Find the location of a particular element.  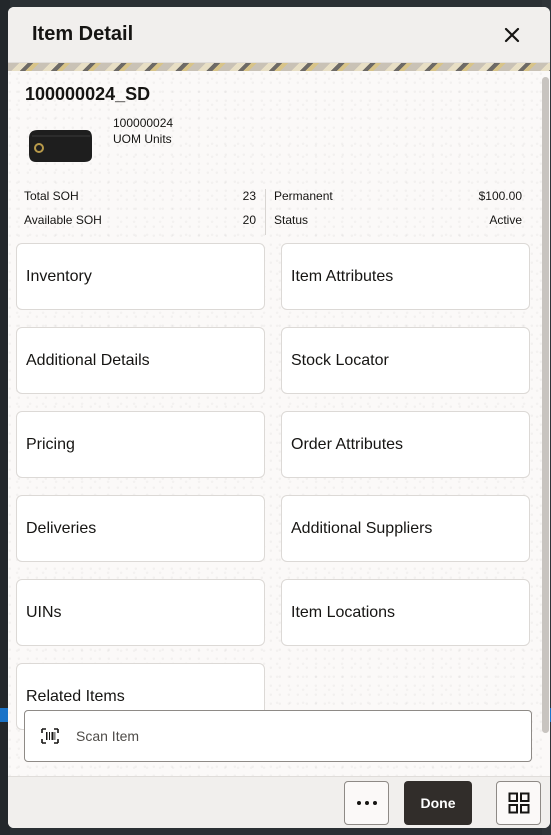

item-thumbnail is located at coordinates (60, 146).